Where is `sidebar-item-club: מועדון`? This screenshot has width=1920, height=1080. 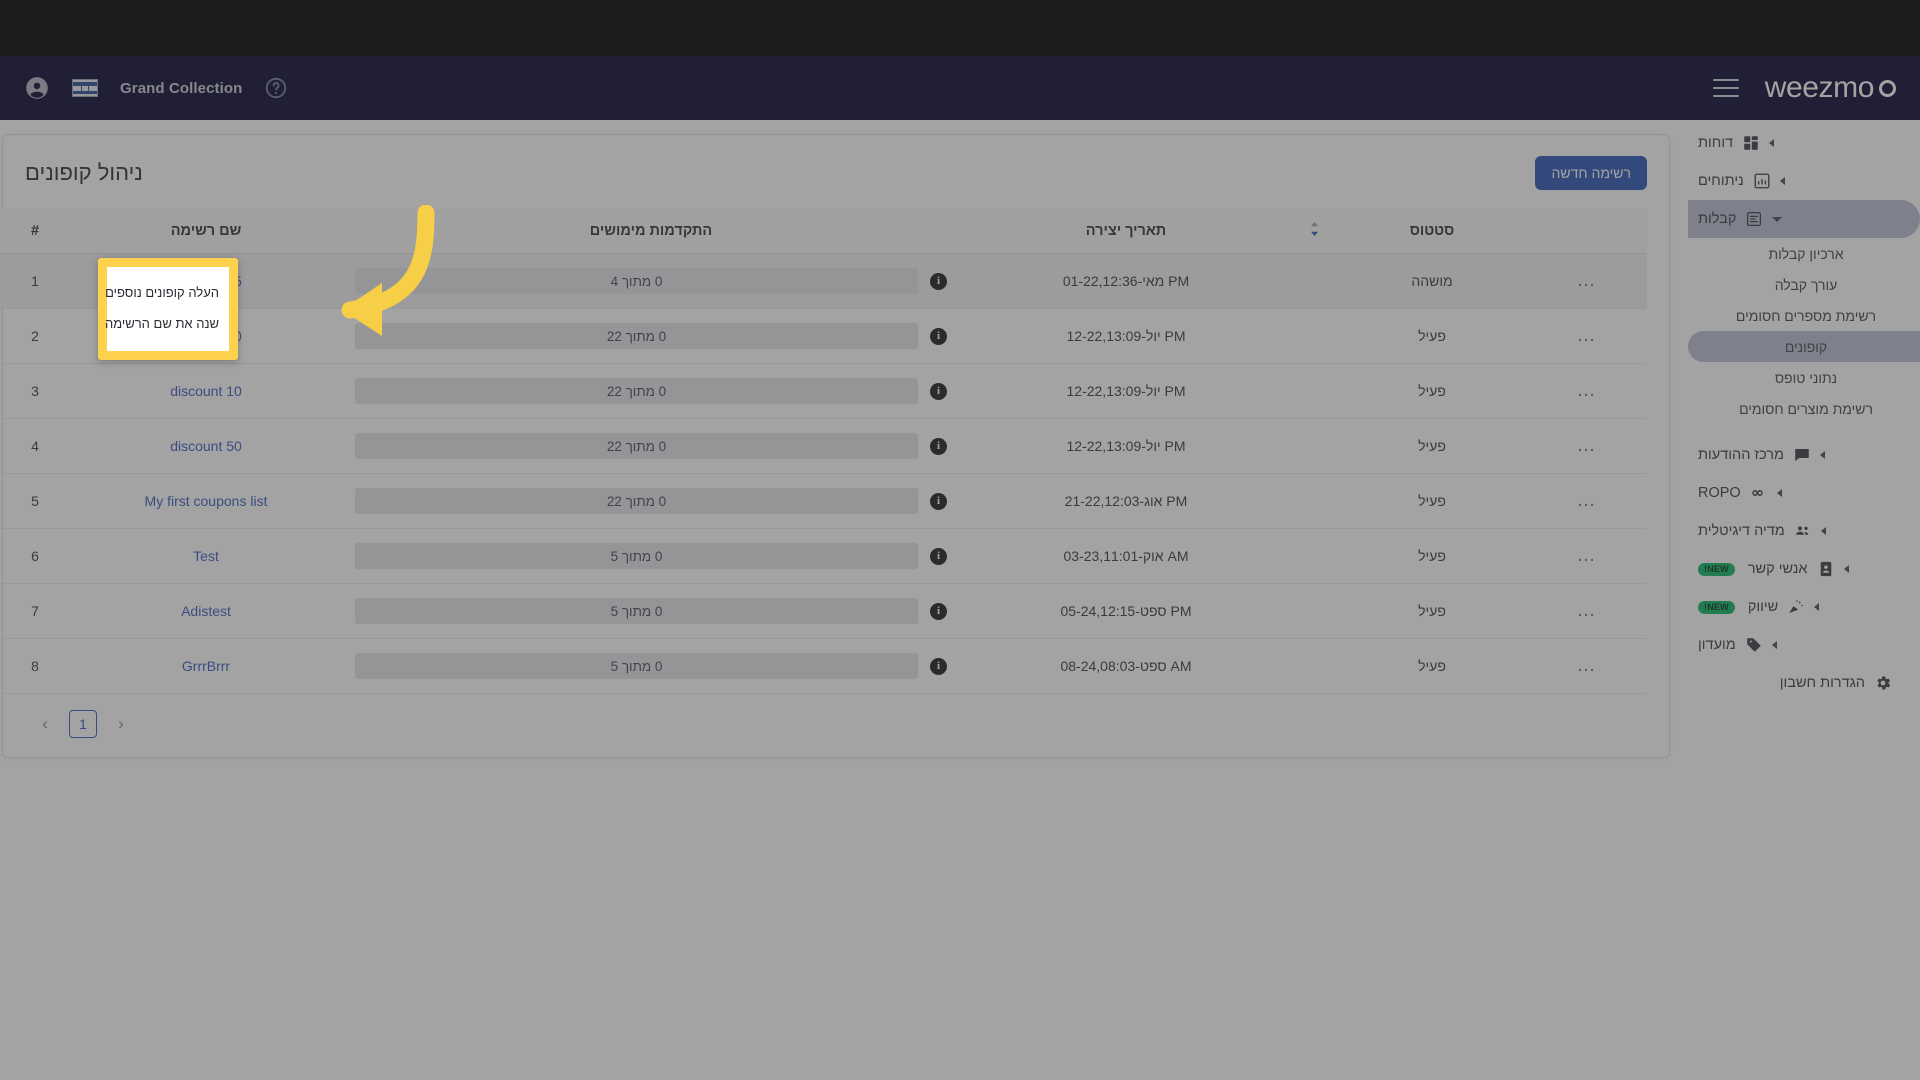 sidebar-item-club: מועדון is located at coordinates (1804, 645).